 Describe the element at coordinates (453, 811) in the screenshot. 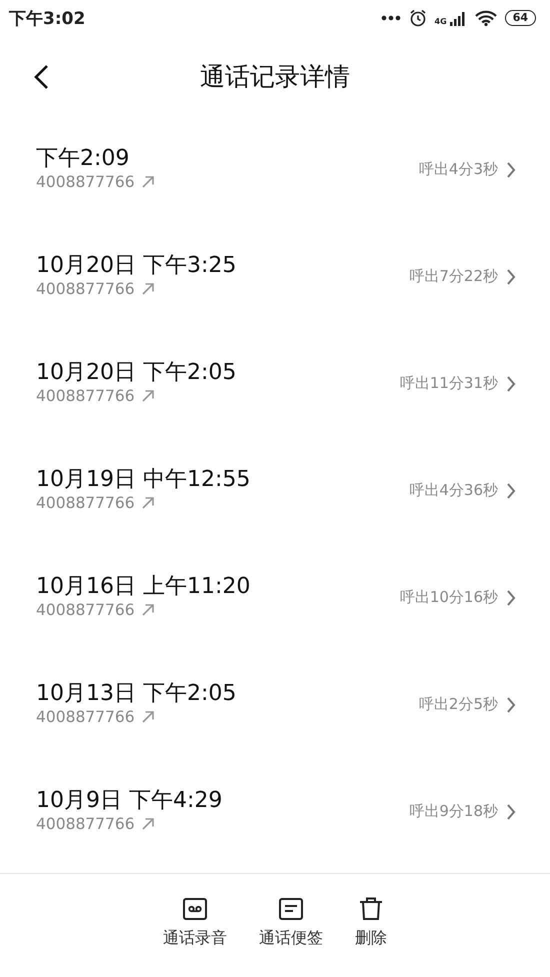

I see `call-duration: 呼出9分18秒` at that location.